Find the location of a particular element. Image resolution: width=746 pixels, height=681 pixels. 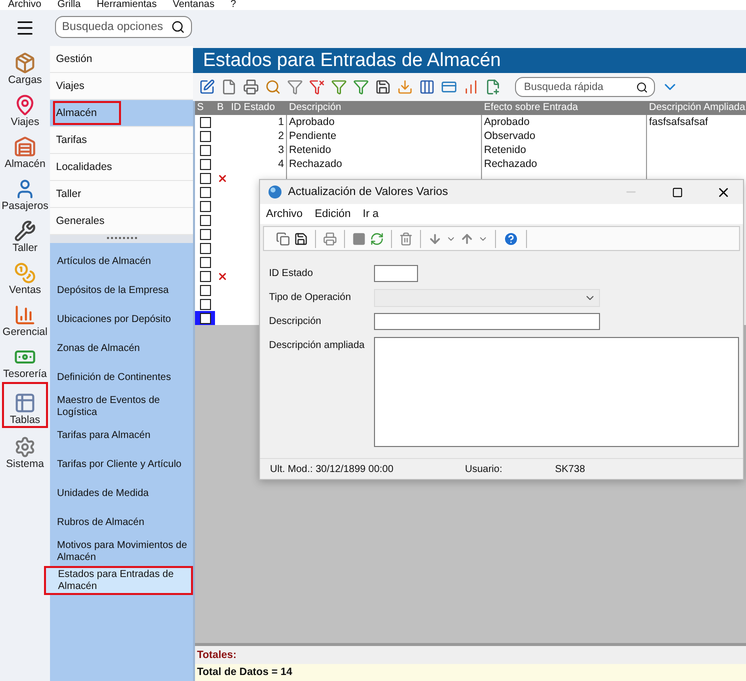

field-label: Tipo de Operación is located at coordinates (310, 298).